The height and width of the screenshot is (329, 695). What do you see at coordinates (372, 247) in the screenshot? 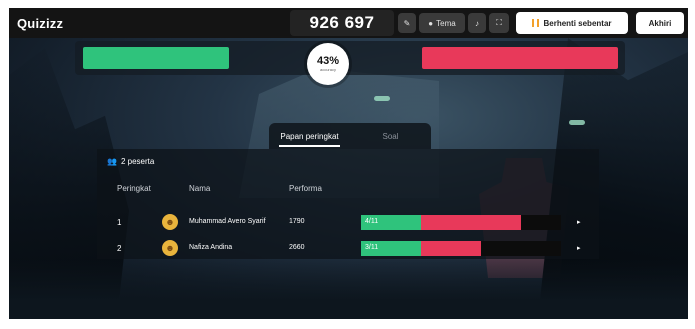
I see `performance-label: 3/11` at bounding box center [372, 247].